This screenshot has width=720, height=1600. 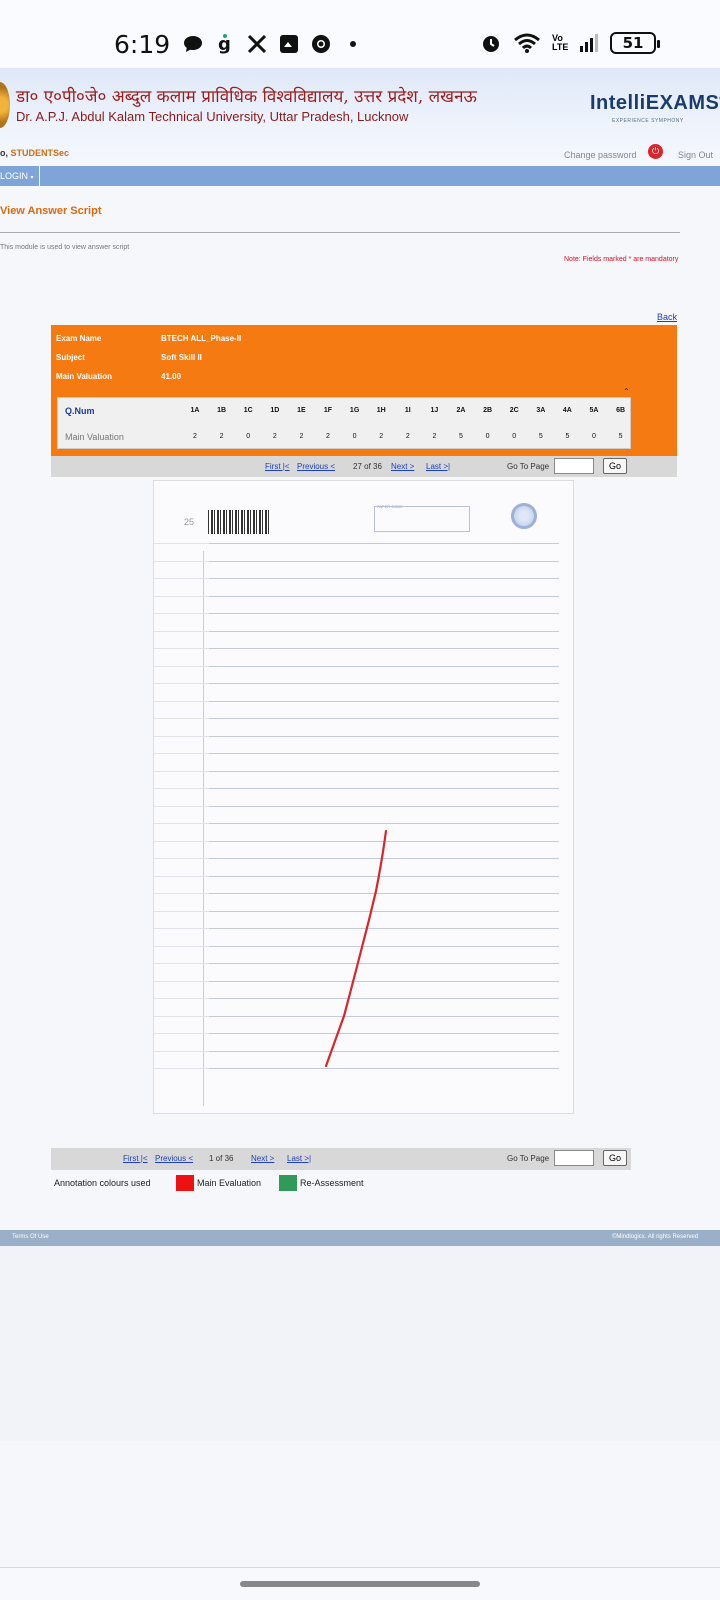 I want to click on goto-page-input-bottom, so click(x=574, y=1158).